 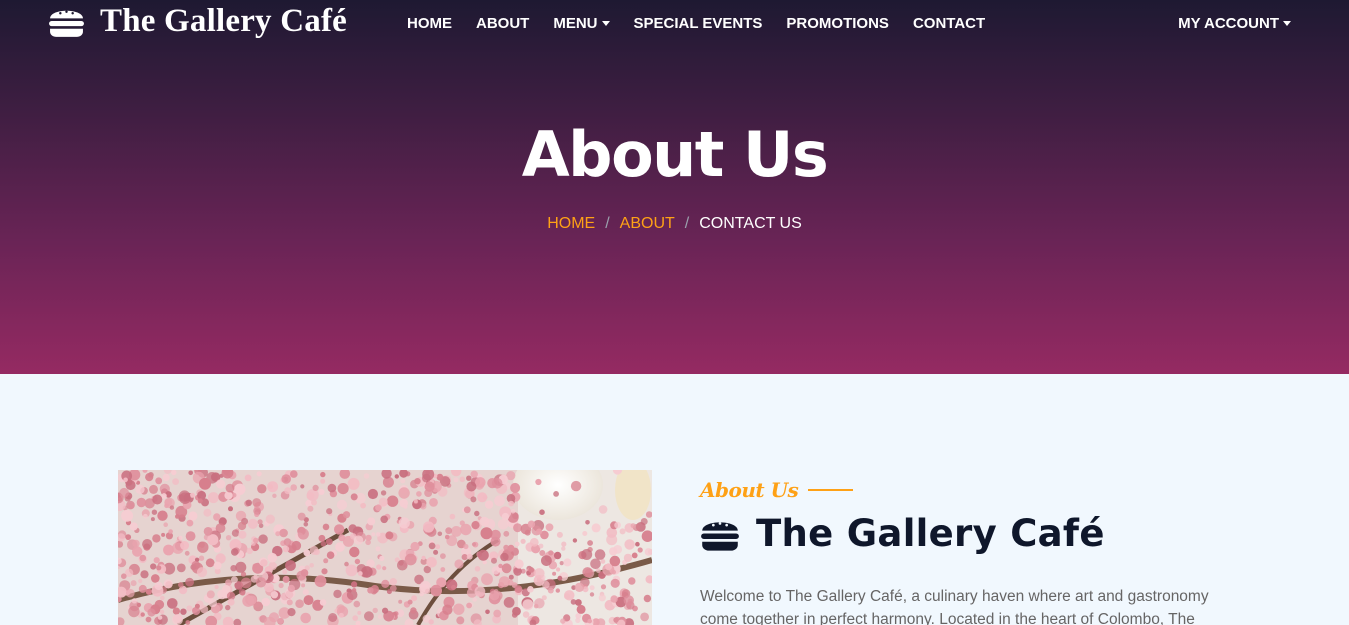 I want to click on brand: The Gallery Café, so click(x=197, y=21).